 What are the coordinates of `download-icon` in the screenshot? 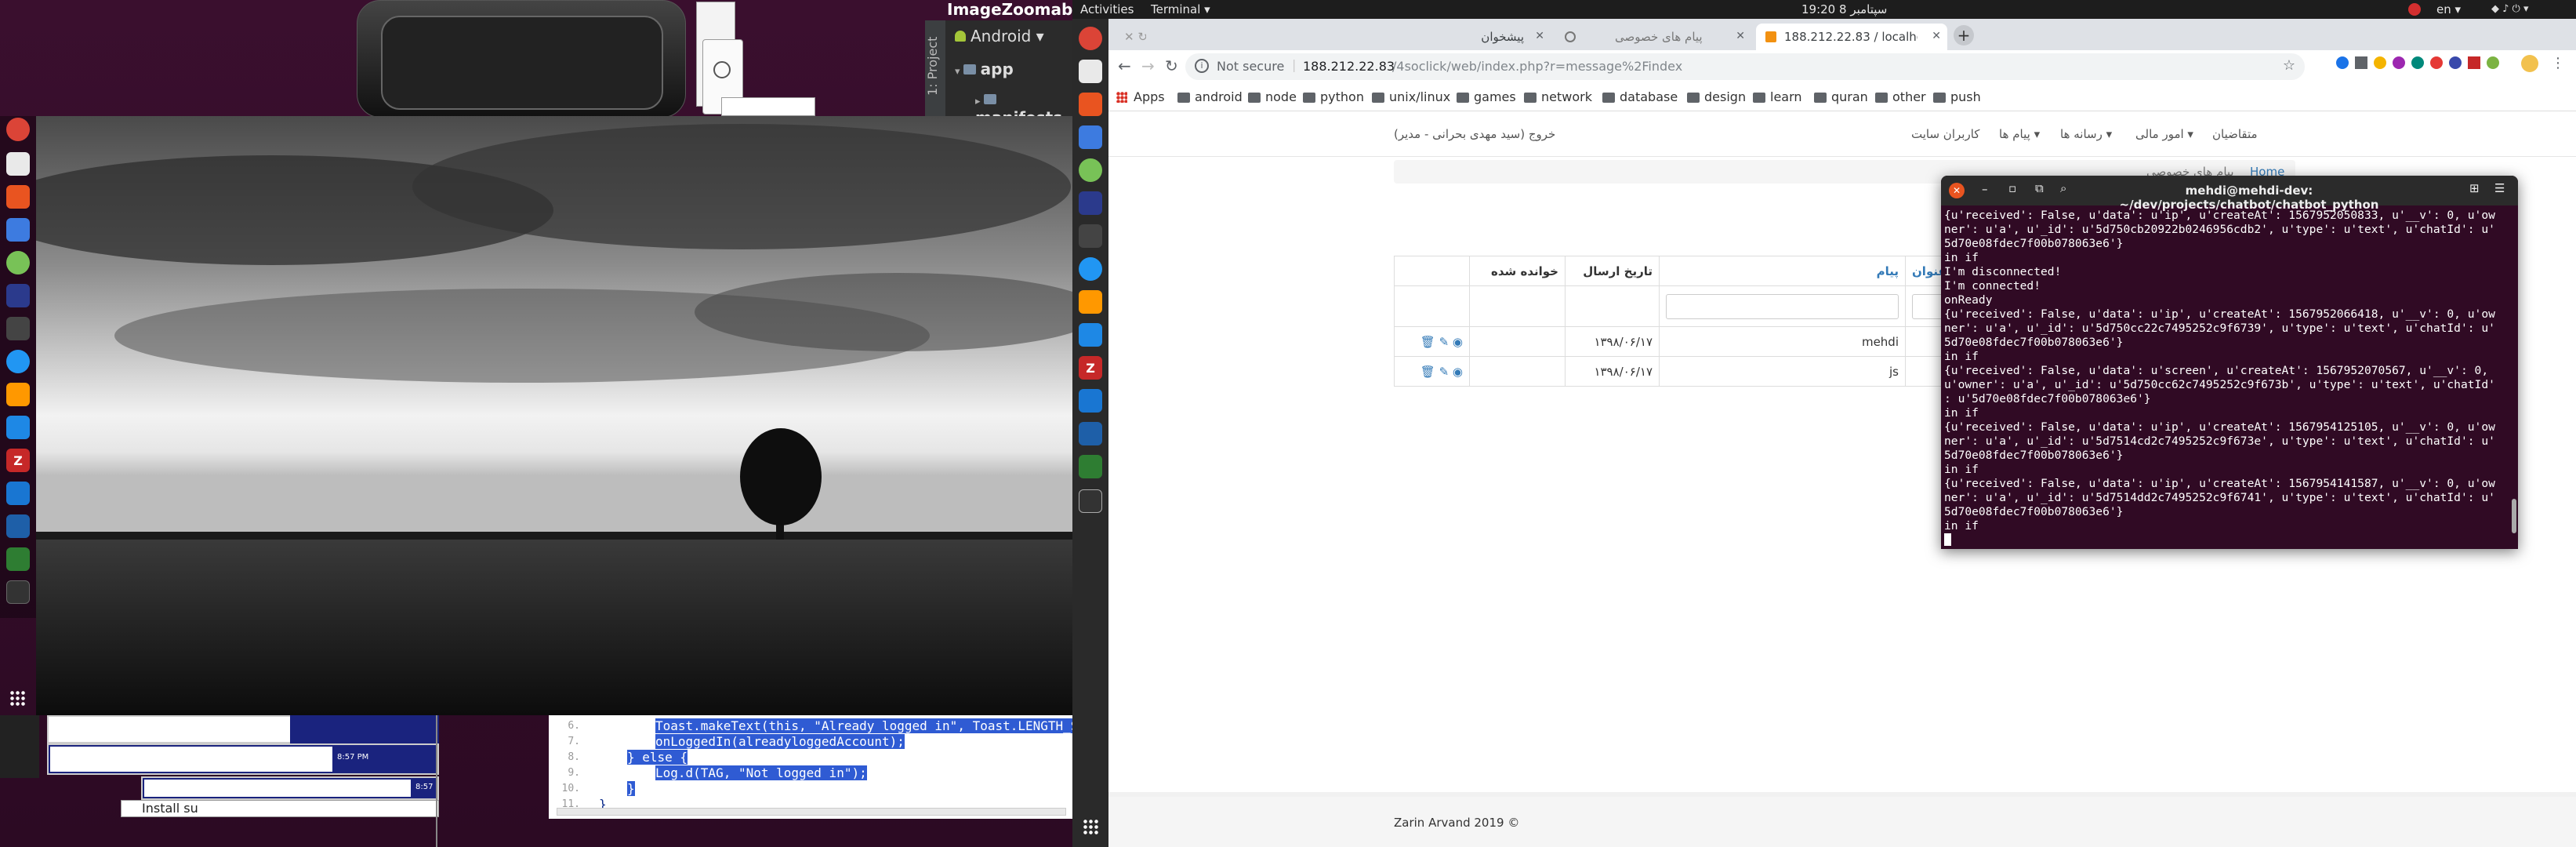 It's located at (2361, 62).